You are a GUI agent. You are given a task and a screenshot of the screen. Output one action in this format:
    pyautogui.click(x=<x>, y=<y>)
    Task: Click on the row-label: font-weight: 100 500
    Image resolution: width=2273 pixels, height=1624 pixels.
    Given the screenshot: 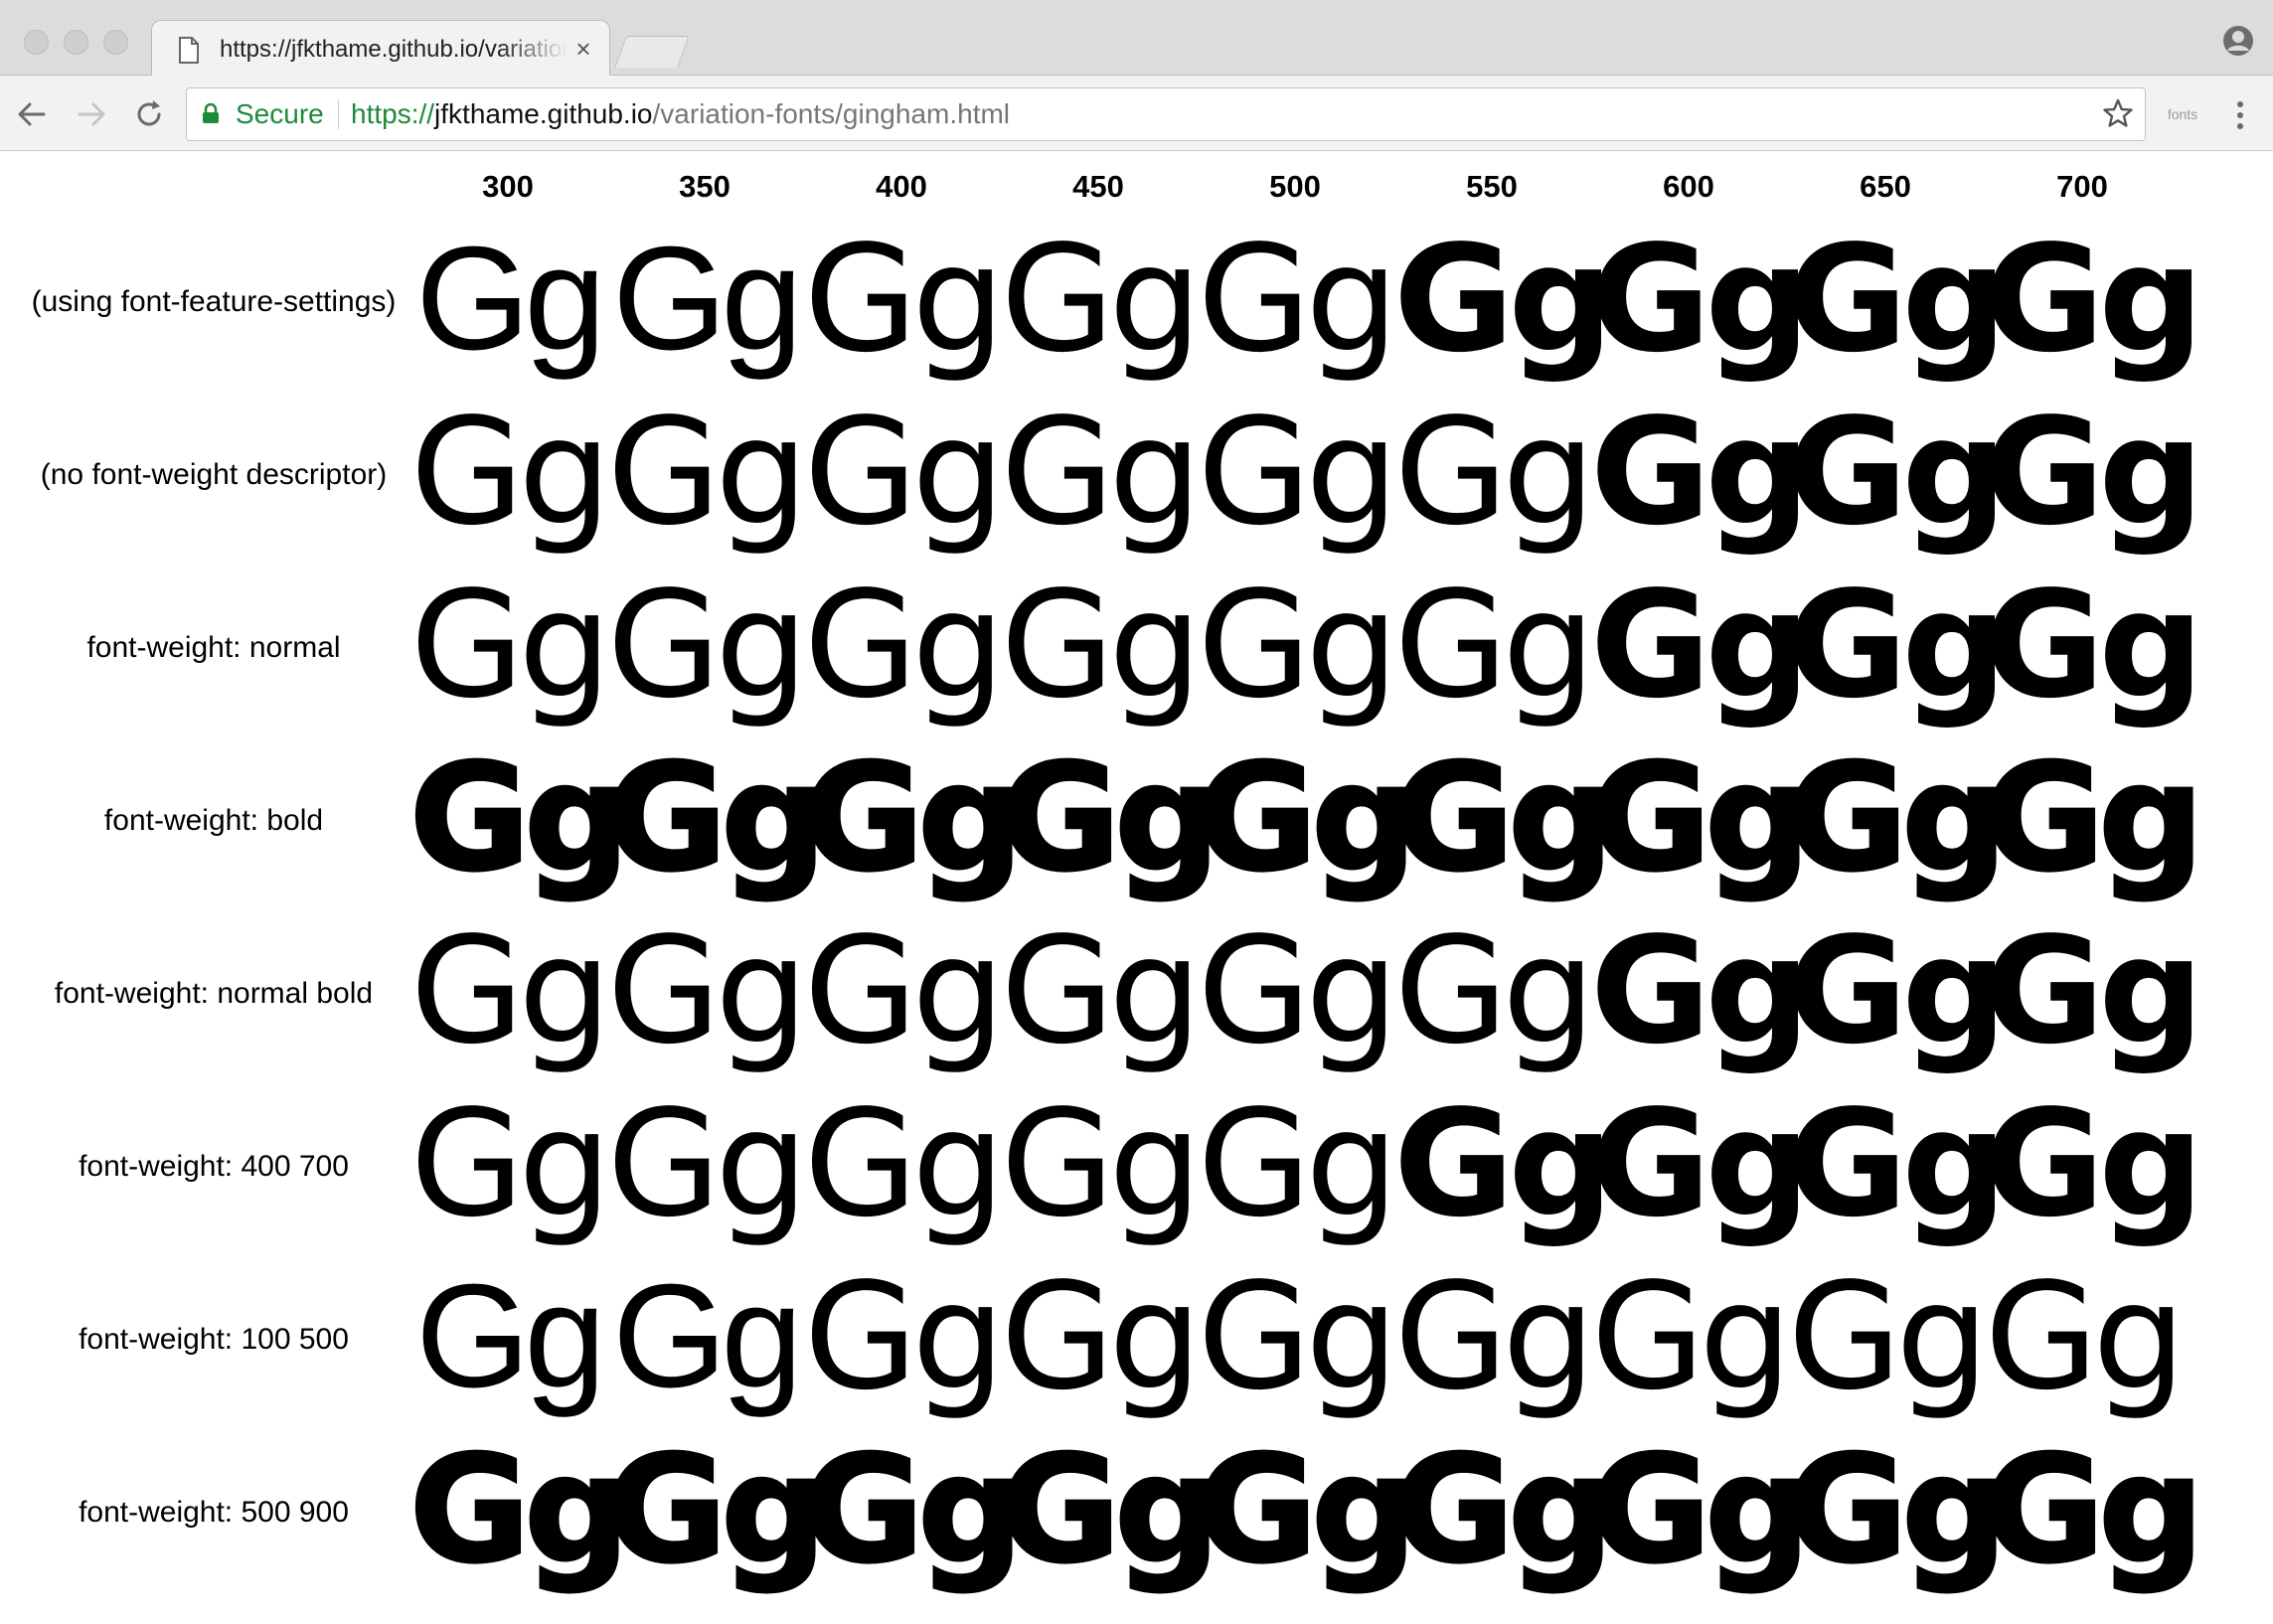 What is the action you would take?
    pyautogui.click(x=214, y=1339)
    